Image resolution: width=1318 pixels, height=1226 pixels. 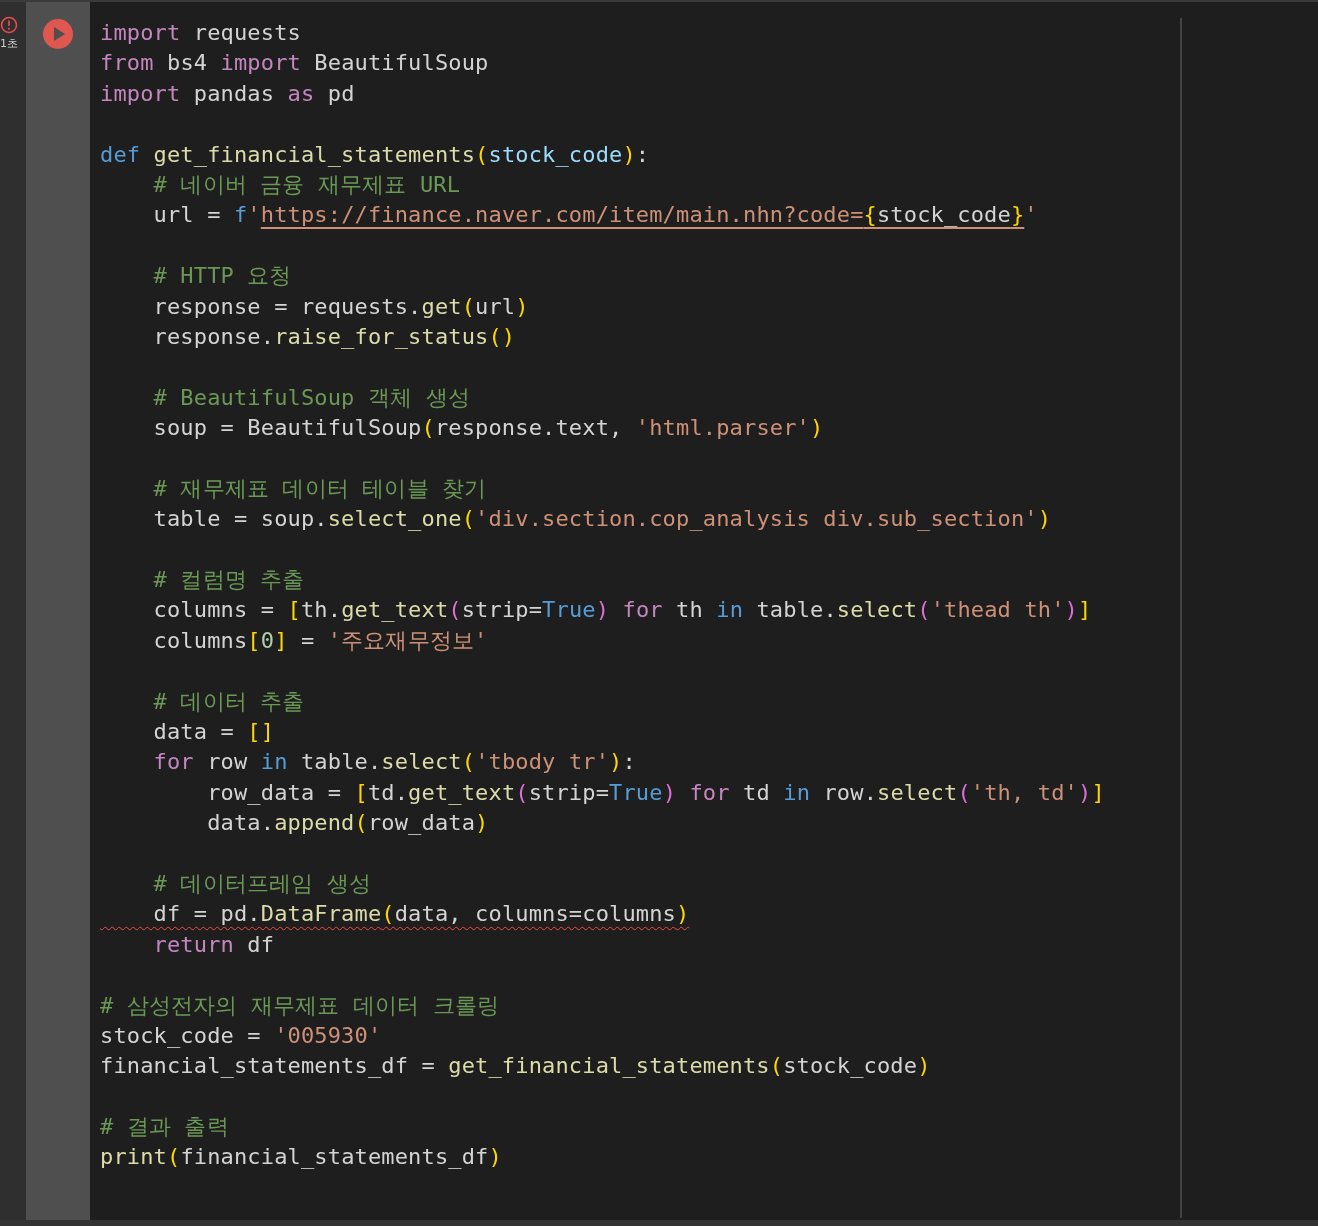 I want to click on code-line: # 컬럼명 추출, so click(x=229, y=580).